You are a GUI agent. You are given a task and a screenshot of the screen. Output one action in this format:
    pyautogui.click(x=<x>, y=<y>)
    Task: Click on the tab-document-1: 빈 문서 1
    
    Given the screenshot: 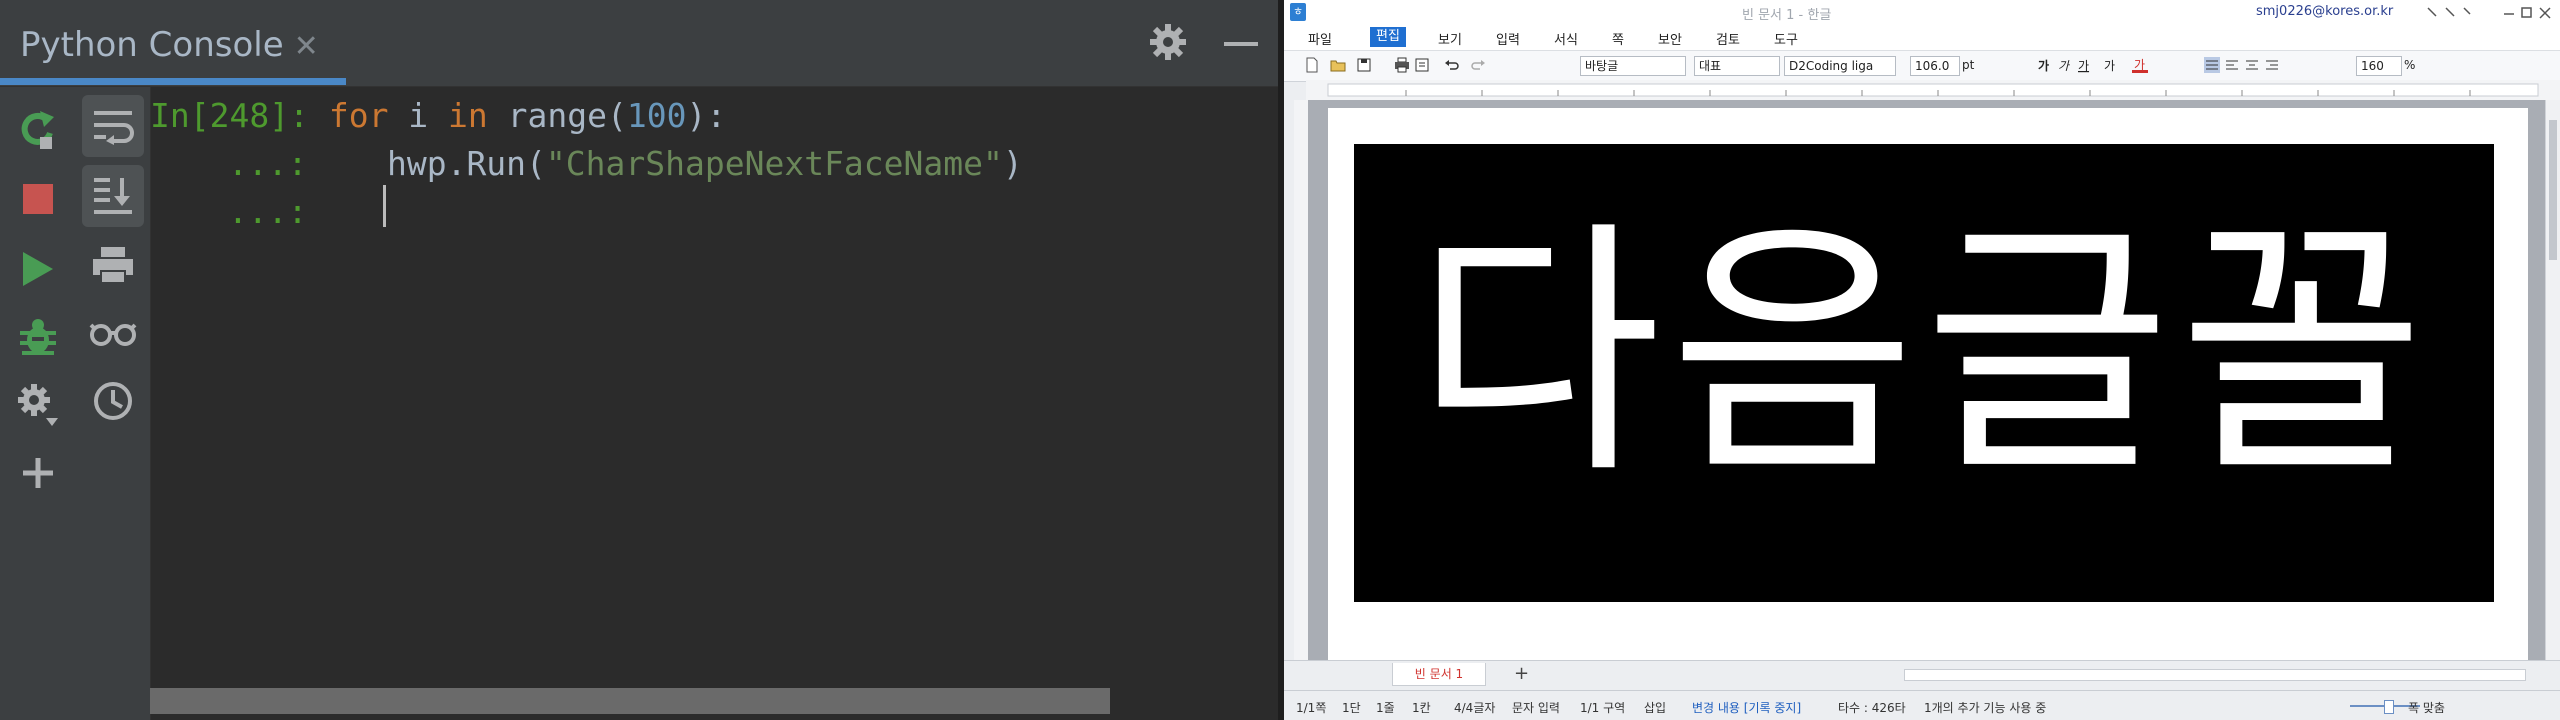 What is the action you would take?
    pyautogui.click(x=1439, y=674)
    